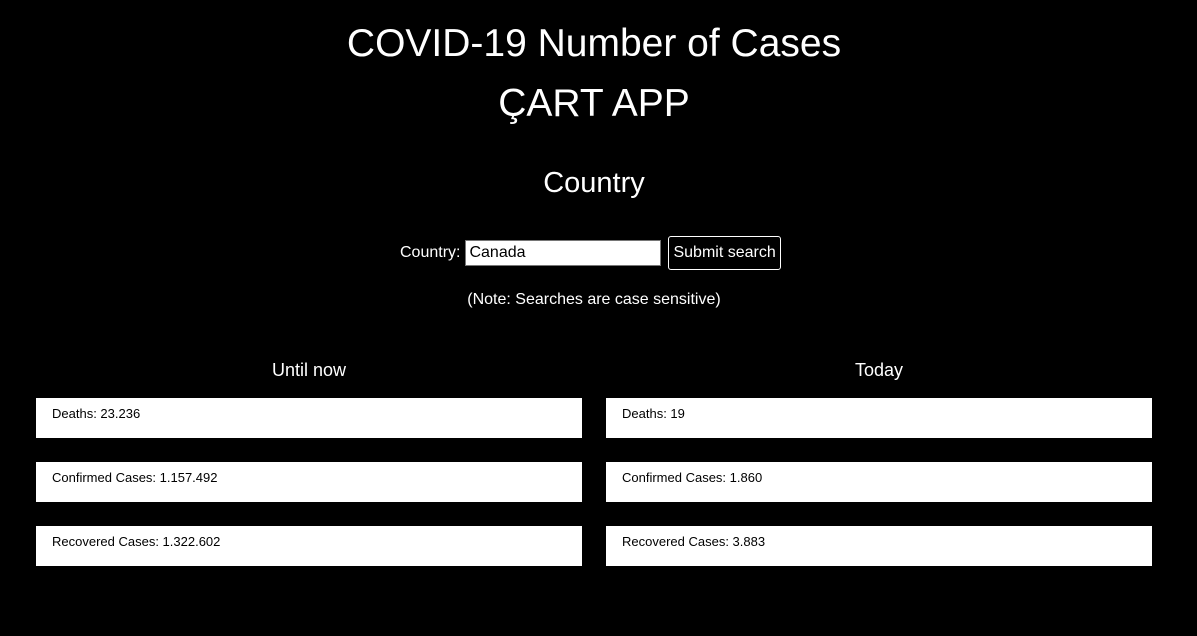 The width and height of the screenshot is (1197, 636). I want to click on today-confirmed-cases: Confirmed Cases: 1.860, so click(879, 482).